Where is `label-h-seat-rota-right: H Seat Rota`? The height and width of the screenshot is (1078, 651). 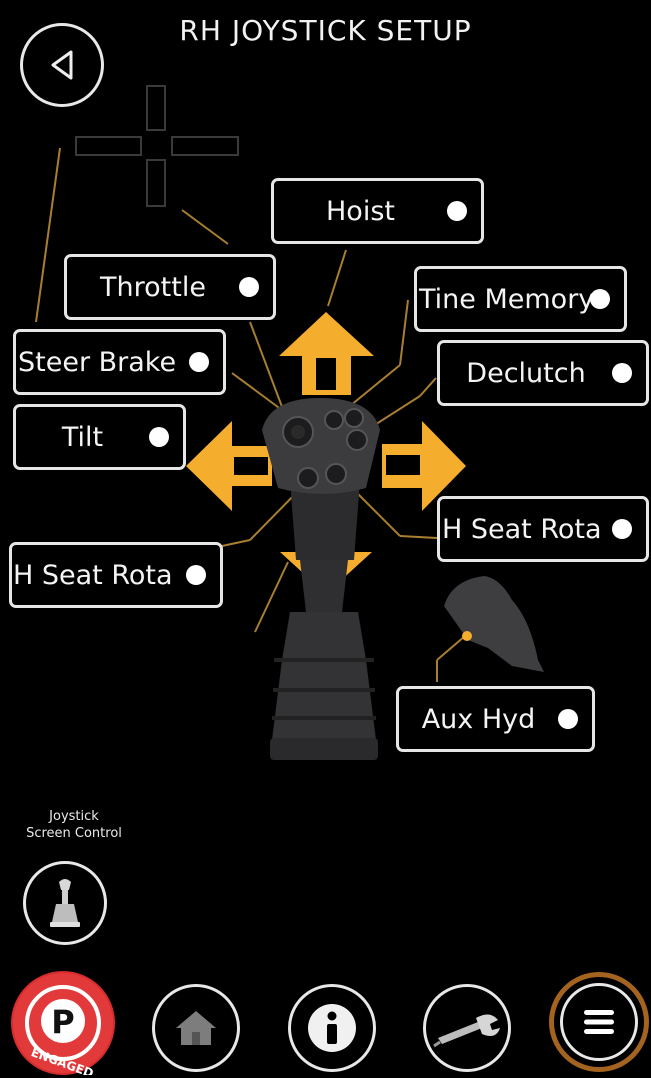 label-h-seat-rota-right: H Seat Rota is located at coordinates (543, 529).